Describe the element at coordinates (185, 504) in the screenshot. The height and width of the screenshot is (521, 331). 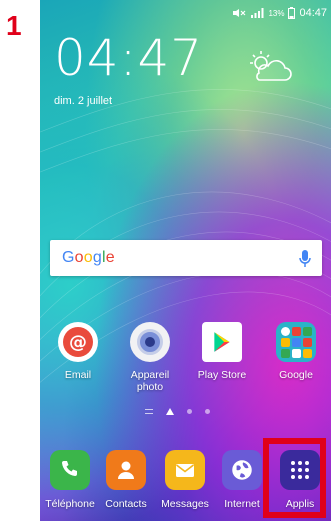
I see `app-label: Messages` at that location.